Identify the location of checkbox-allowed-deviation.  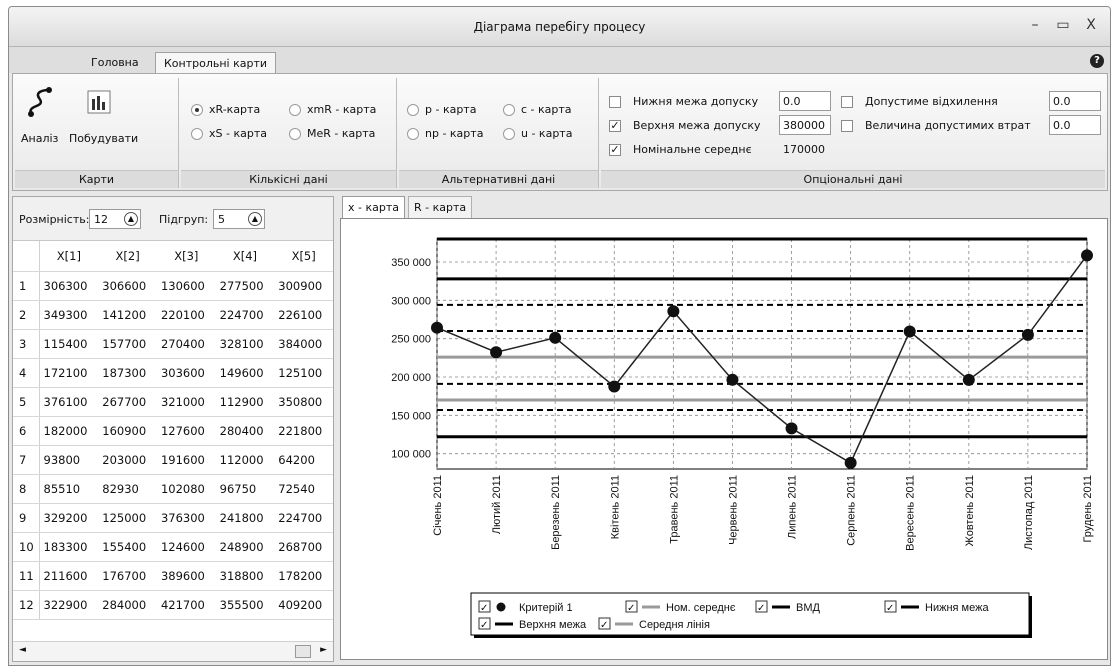
(847, 102).